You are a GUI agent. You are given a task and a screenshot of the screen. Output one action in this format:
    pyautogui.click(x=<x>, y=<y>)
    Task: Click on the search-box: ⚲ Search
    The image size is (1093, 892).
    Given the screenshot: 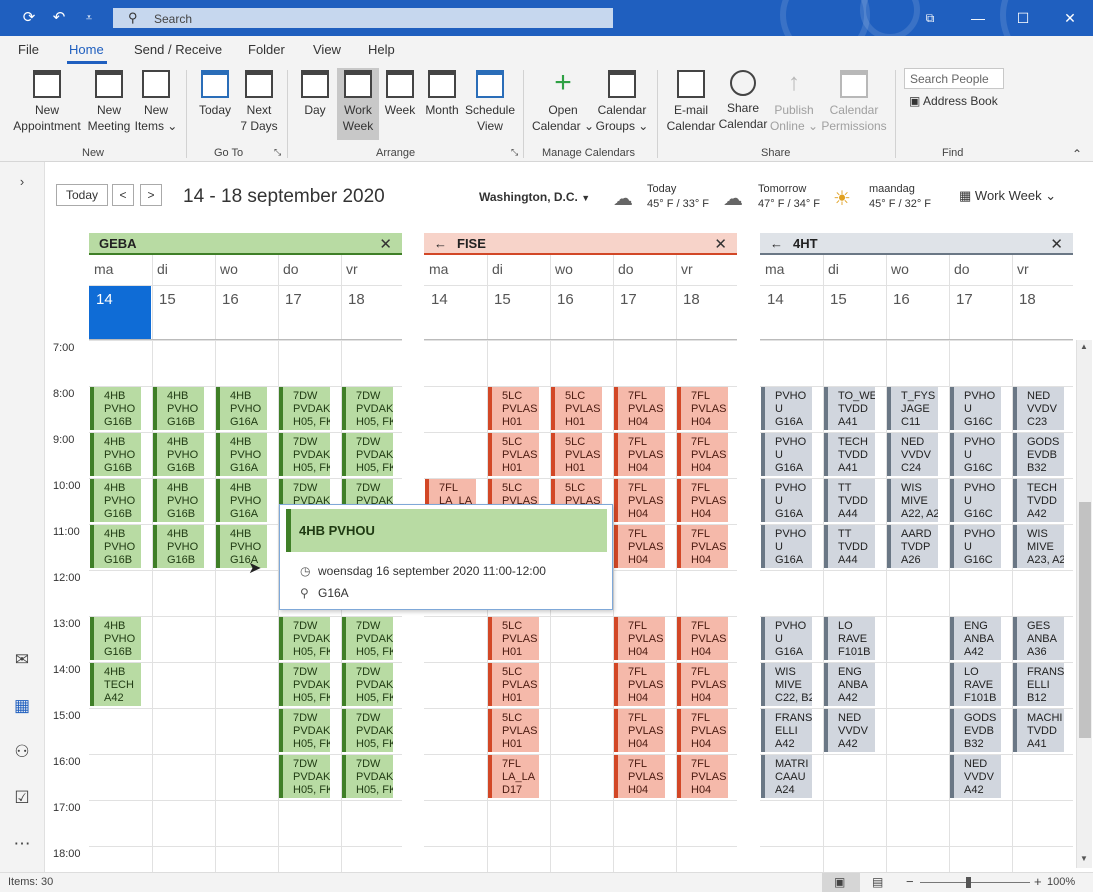 What is the action you would take?
    pyautogui.click(x=363, y=18)
    